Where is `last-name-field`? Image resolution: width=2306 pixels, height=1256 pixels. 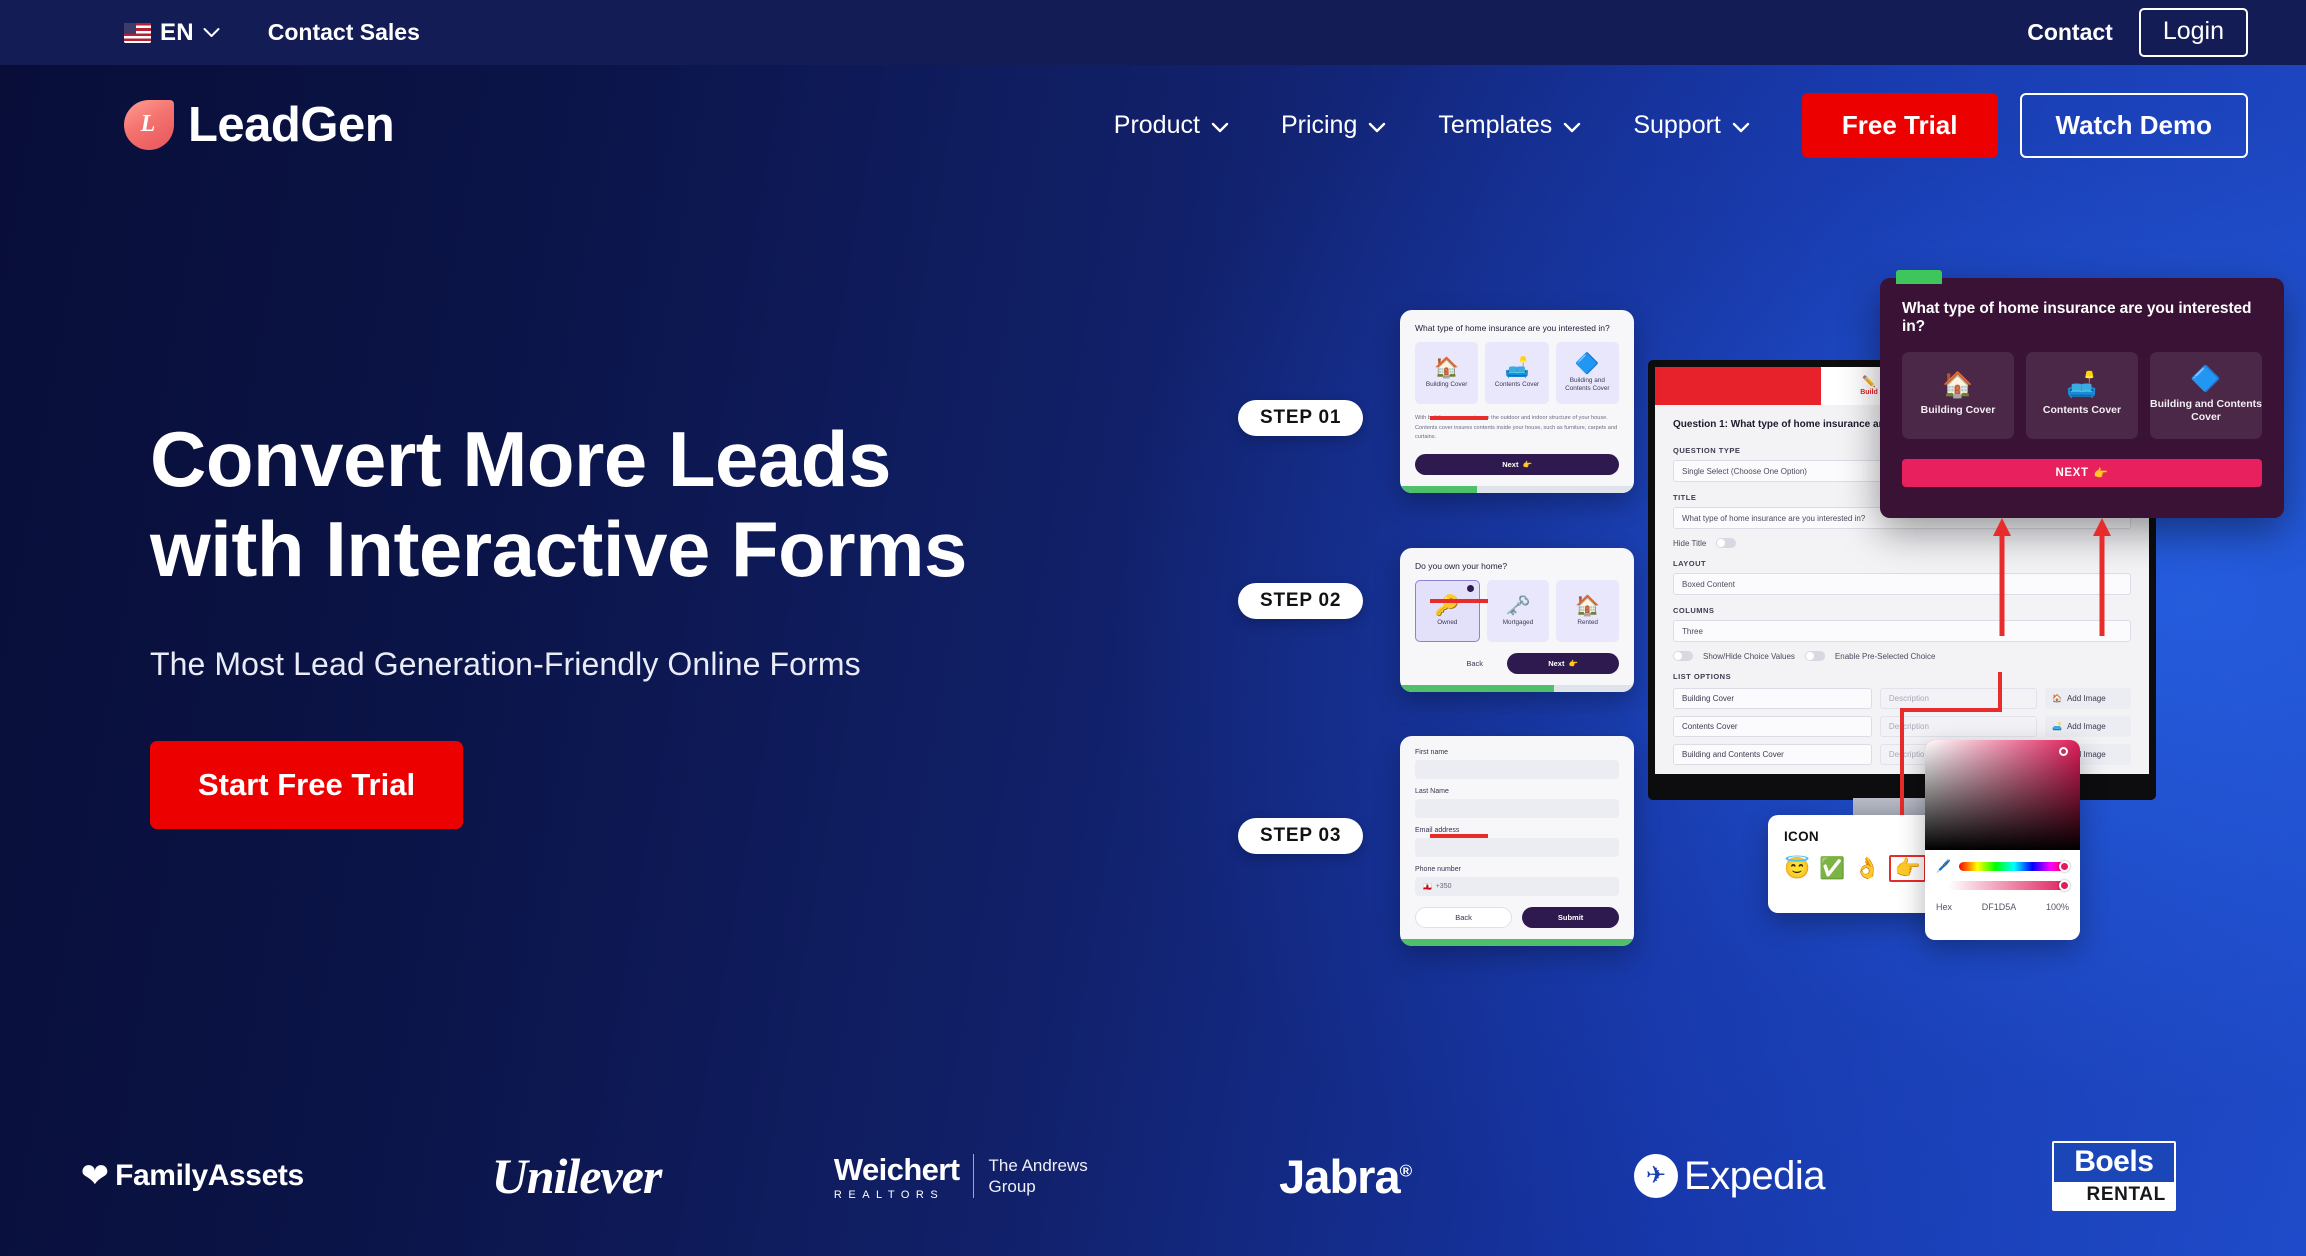 last-name-field is located at coordinates (1517, 808).